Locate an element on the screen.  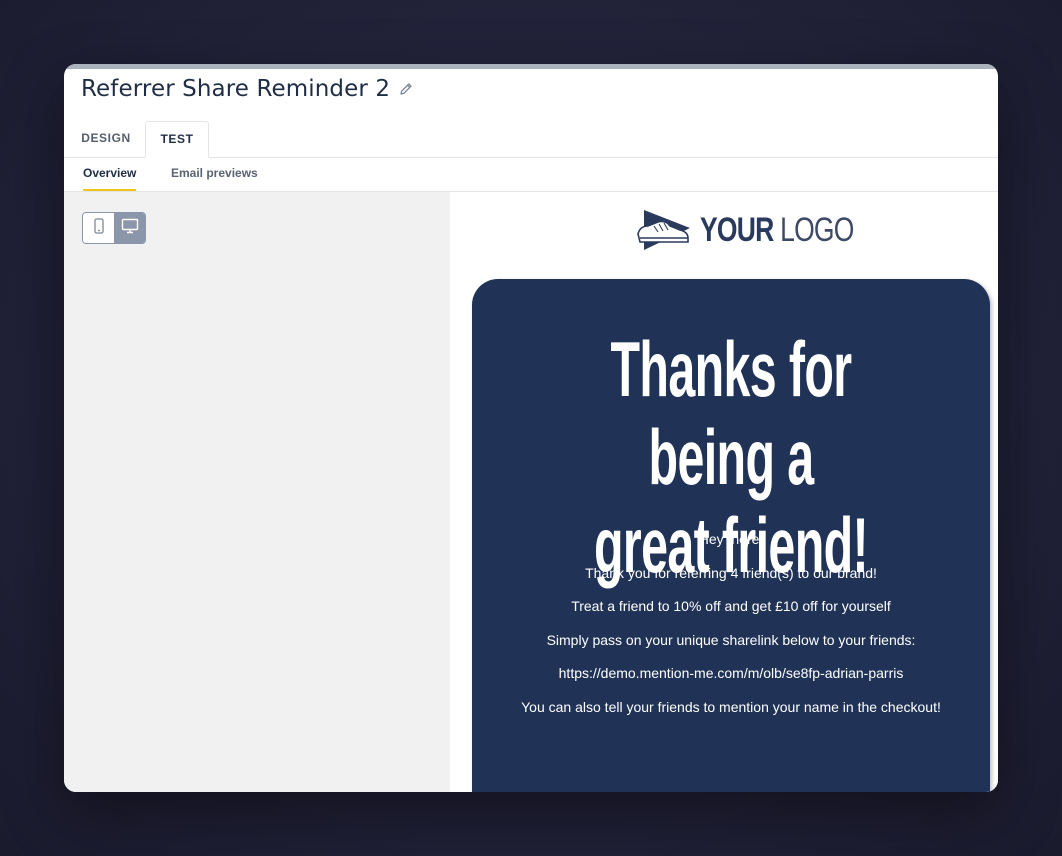
subtab-email-previews: Email previews is located at coordinates (214, 173).